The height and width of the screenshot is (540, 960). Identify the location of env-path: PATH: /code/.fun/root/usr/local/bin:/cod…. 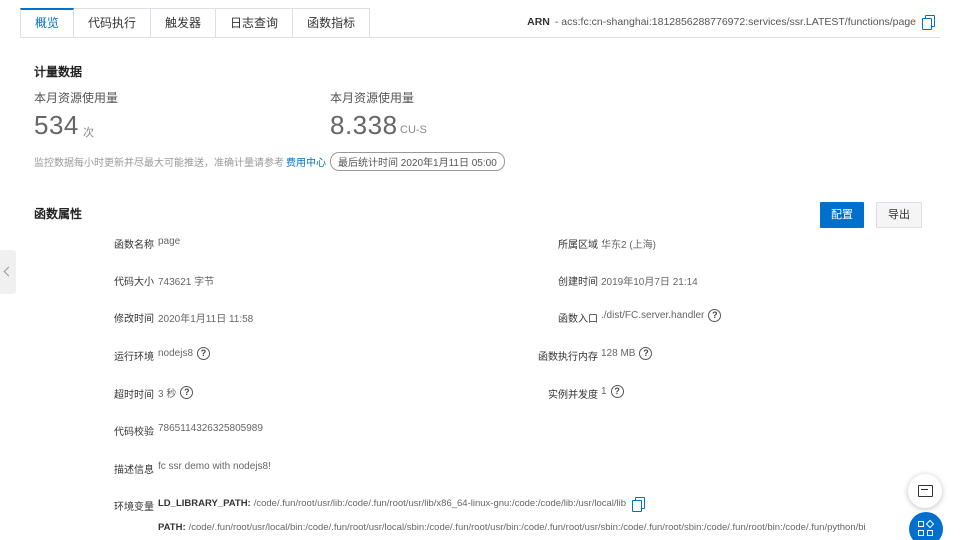
(538, 527).